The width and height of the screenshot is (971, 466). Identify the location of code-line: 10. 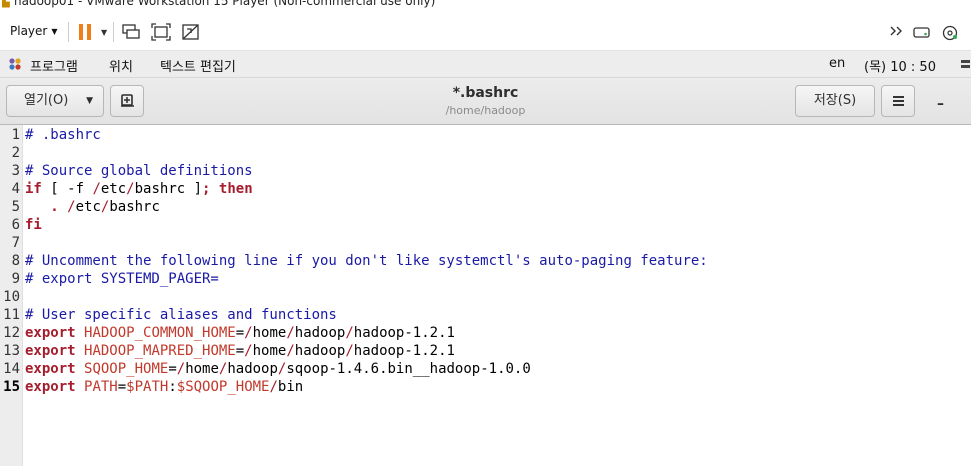
(485, 297).